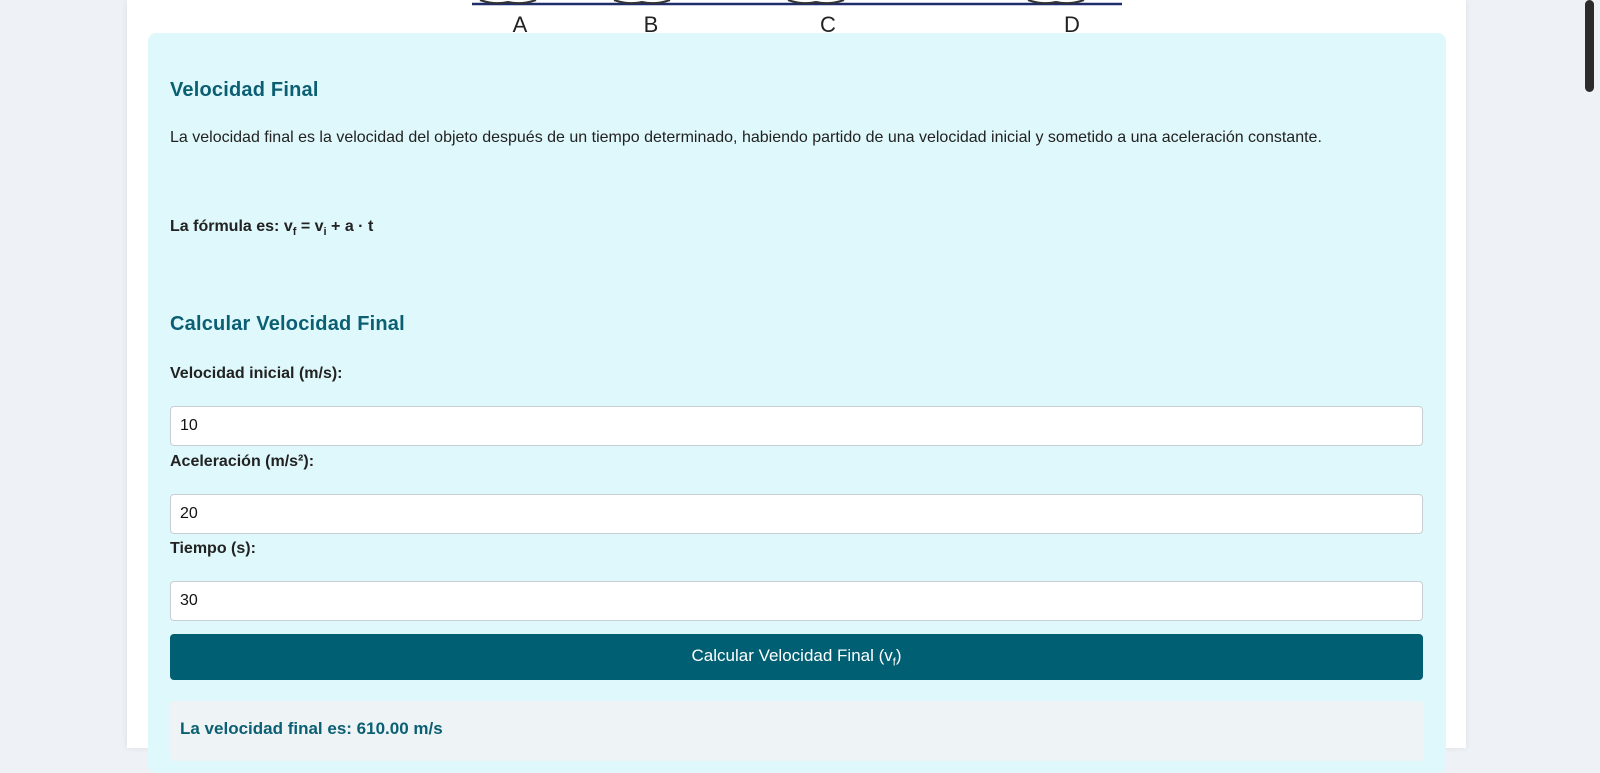  I want to click on point-c-label: C, so click(828, 23).